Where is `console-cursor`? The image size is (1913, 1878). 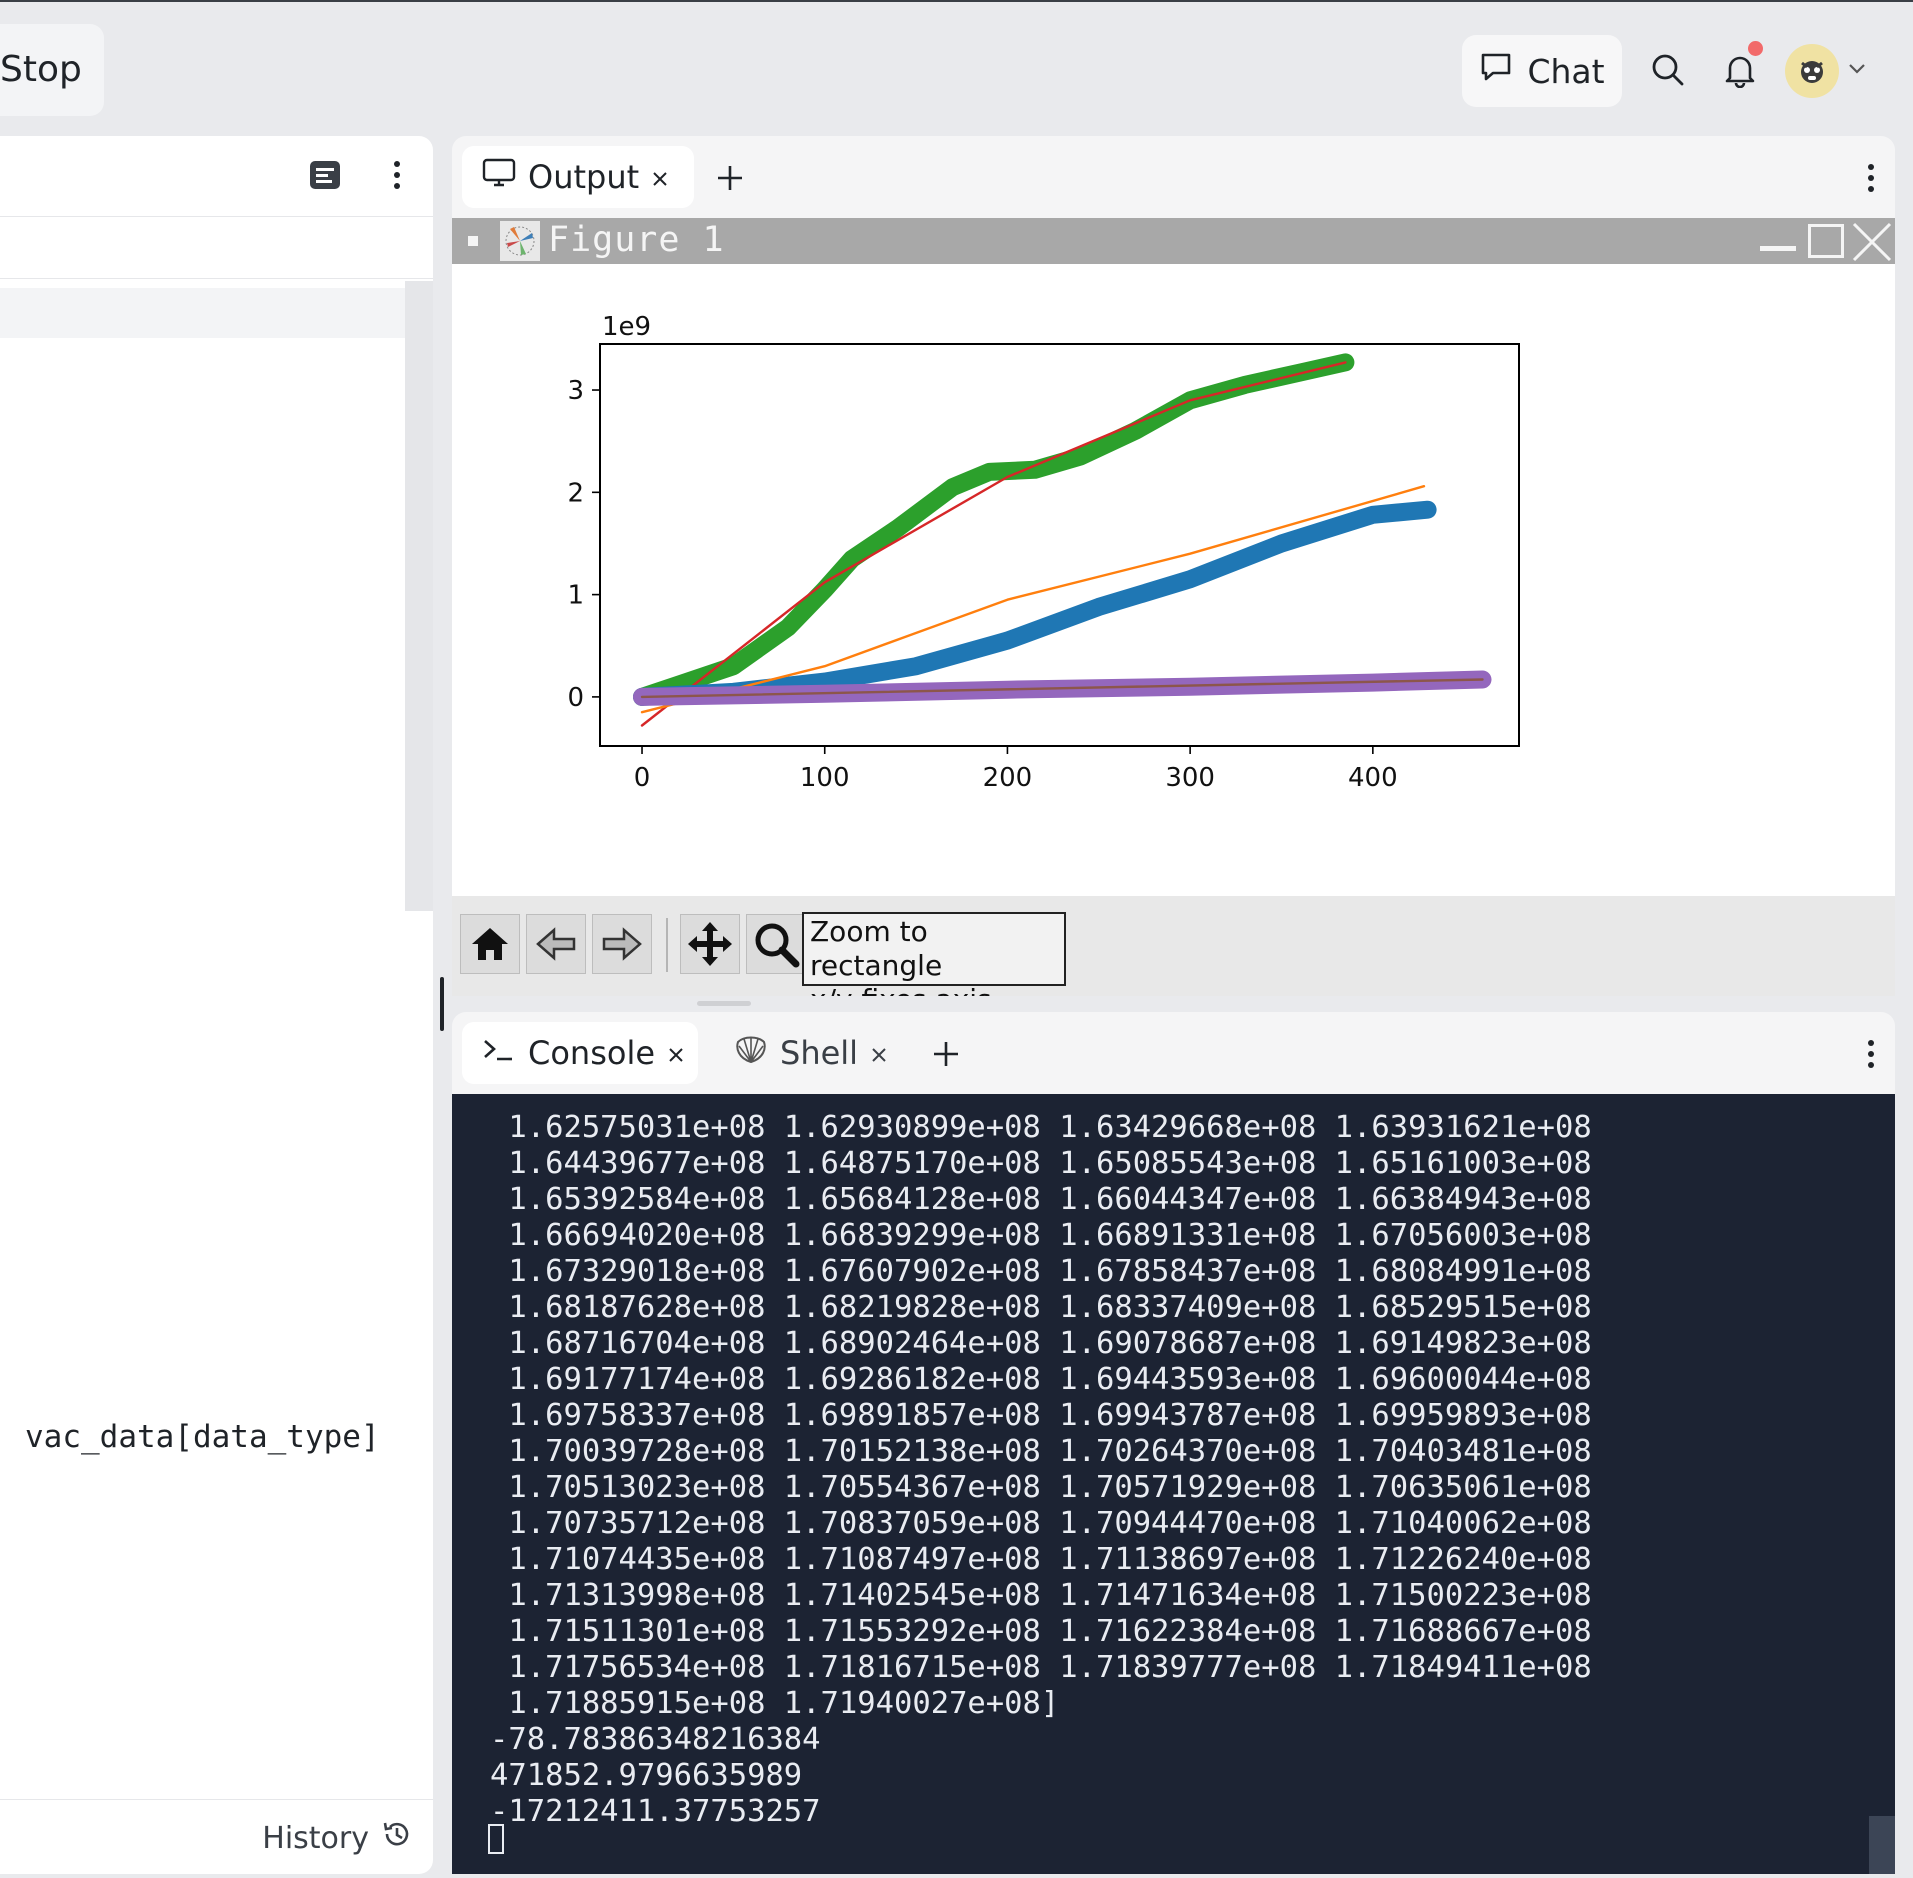
console-cursor is located at coordinates (496, 1839).